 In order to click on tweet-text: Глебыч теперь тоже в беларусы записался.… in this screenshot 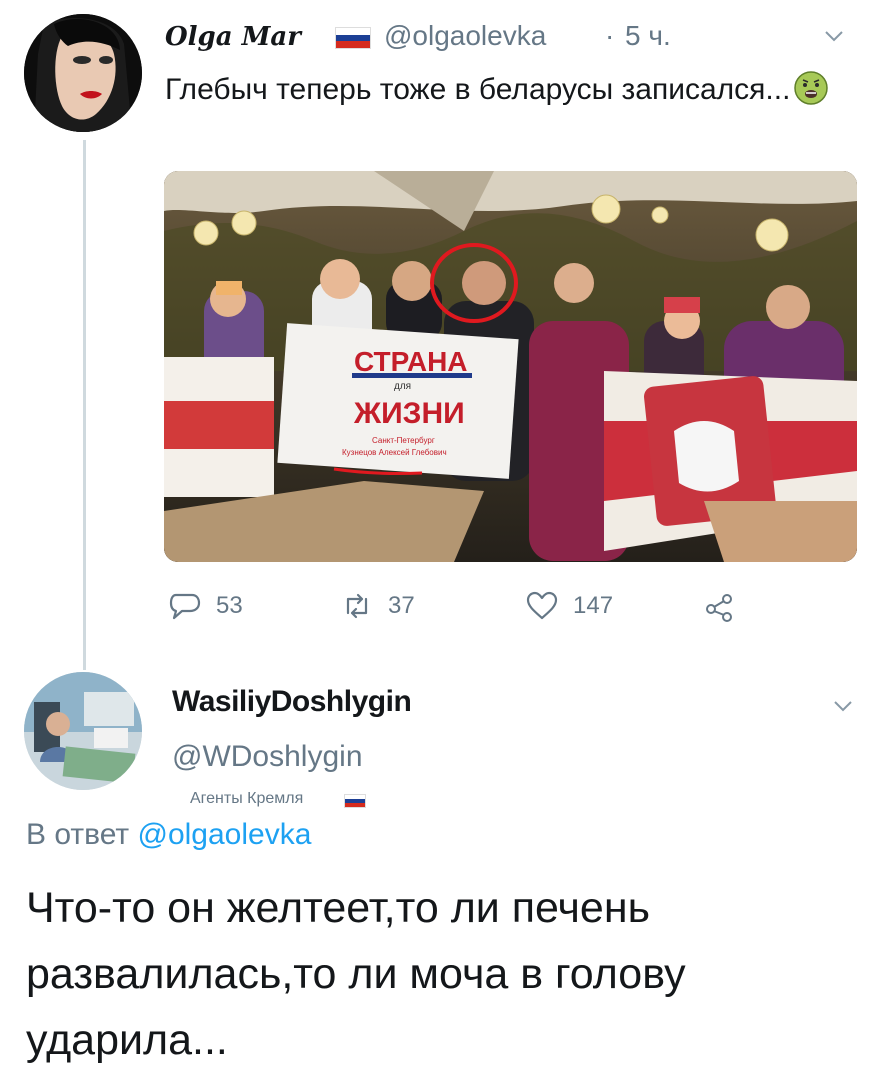, I will do `click(515, 90)`.